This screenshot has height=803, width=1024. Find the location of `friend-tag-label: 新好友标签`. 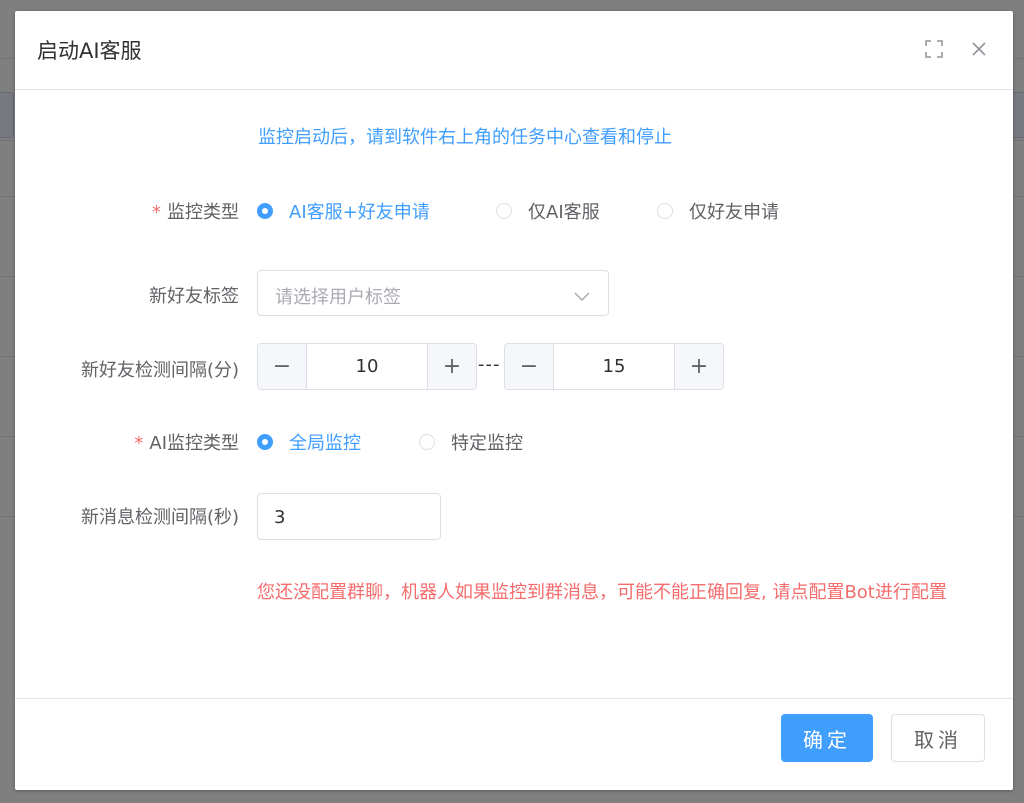

friend-tag-label: 新好友标签 is located at coordinates (194, 296).